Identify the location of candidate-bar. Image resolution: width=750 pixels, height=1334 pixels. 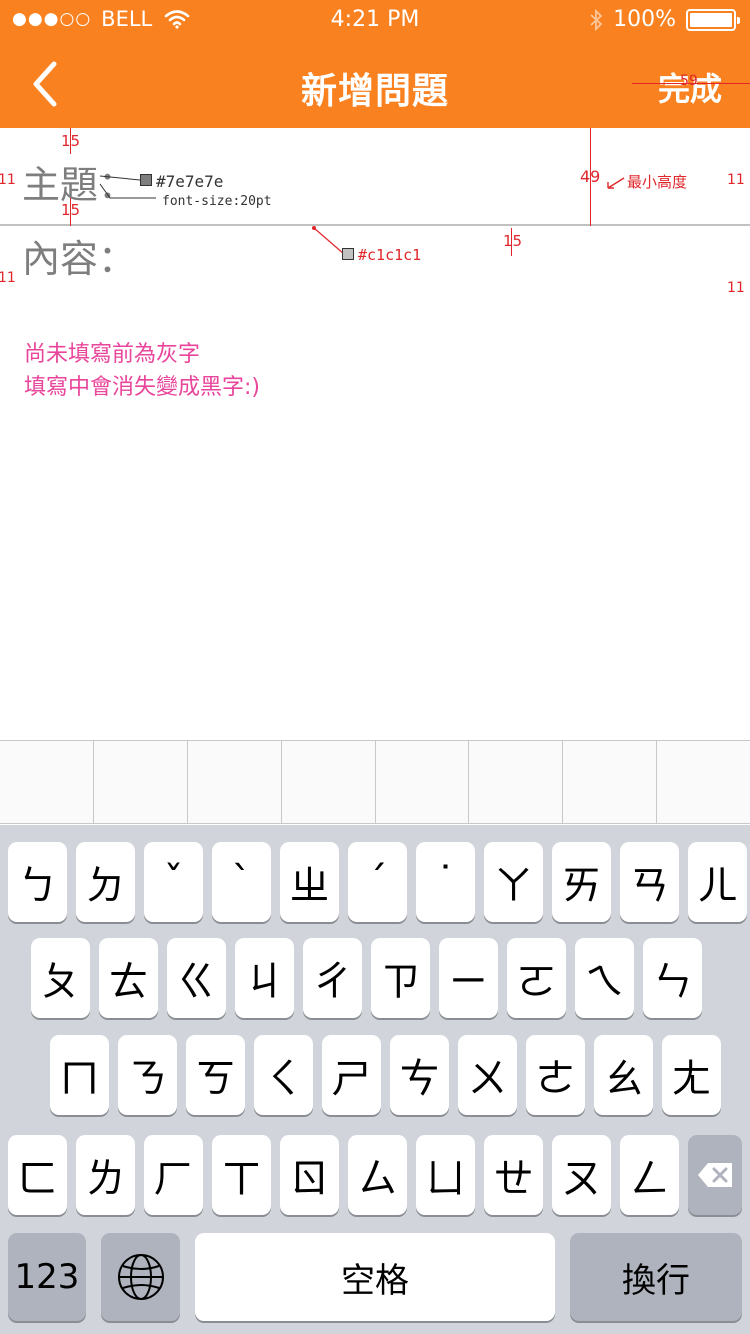
(375, 782).